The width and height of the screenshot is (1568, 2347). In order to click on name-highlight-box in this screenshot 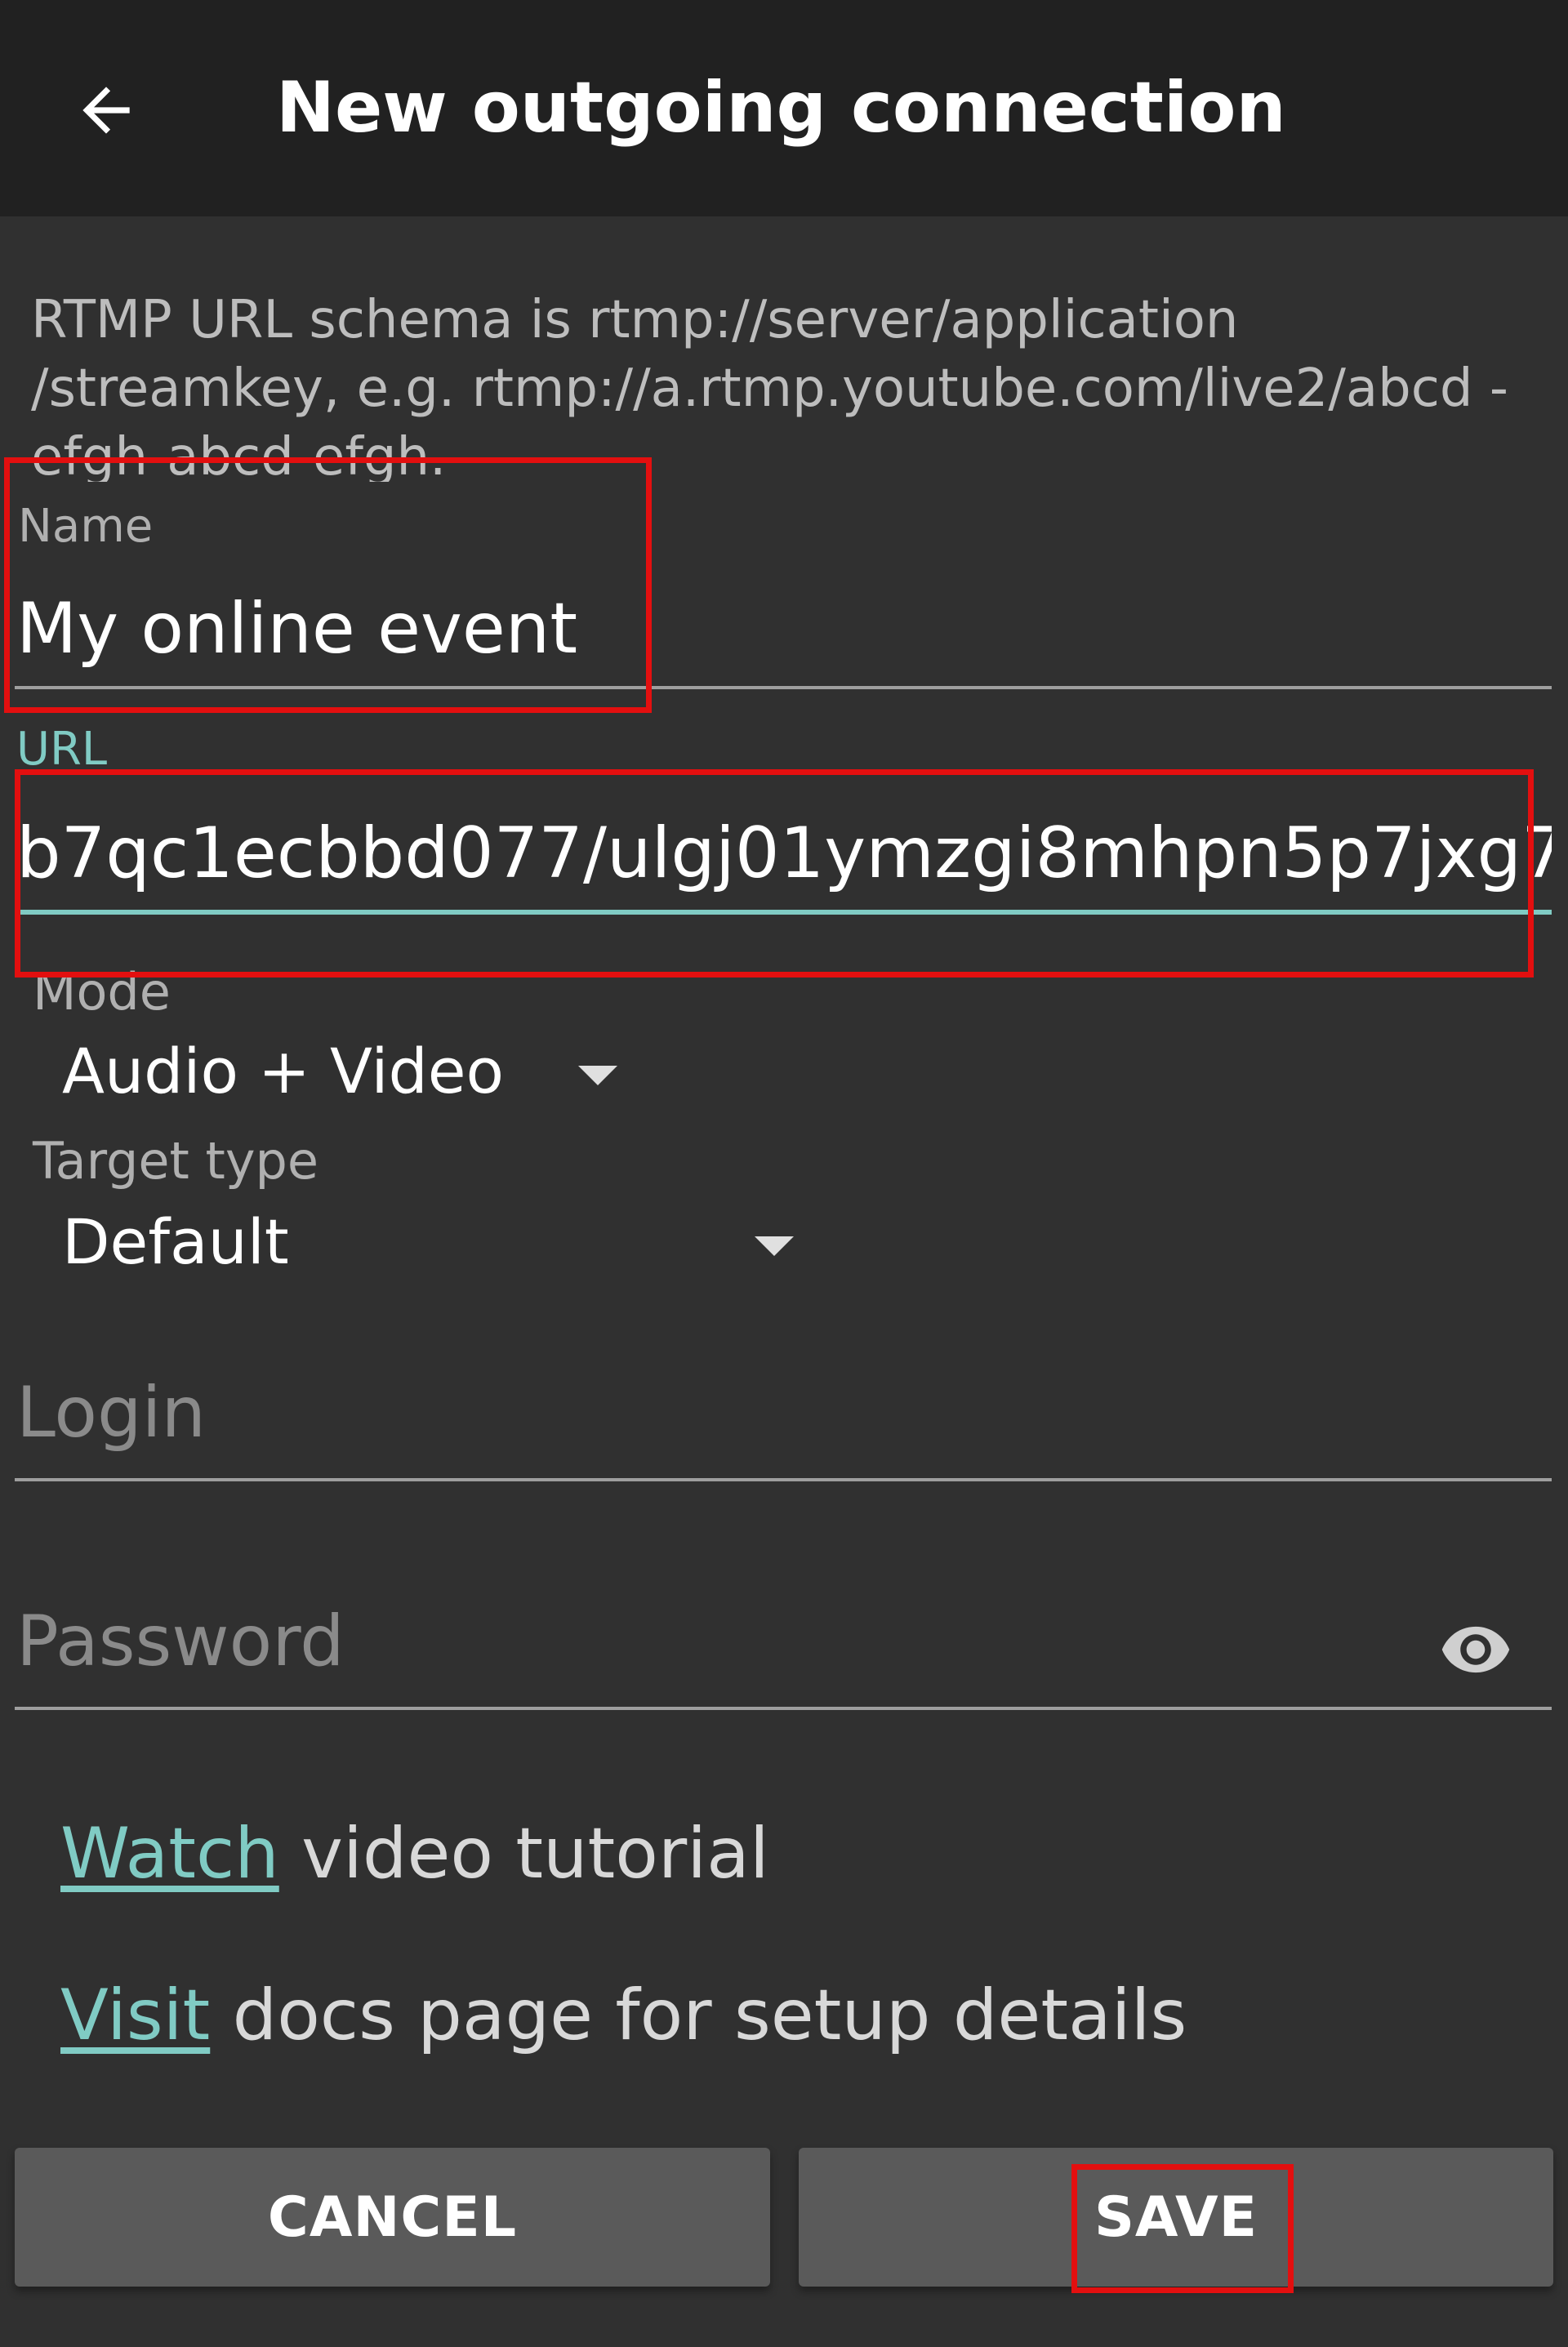, I will do `click(328, 585)`.